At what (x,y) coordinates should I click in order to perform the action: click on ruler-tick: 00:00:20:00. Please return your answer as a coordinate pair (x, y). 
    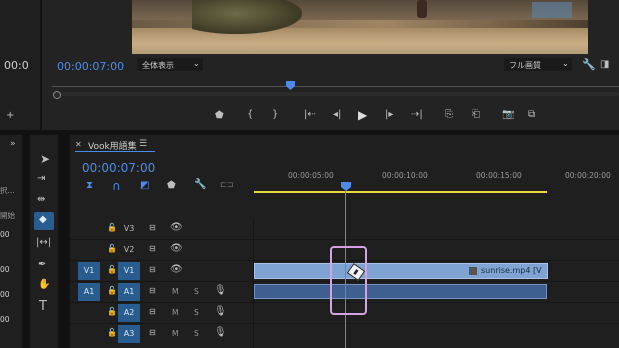
    Looking at the image, I should click on (588, 175).